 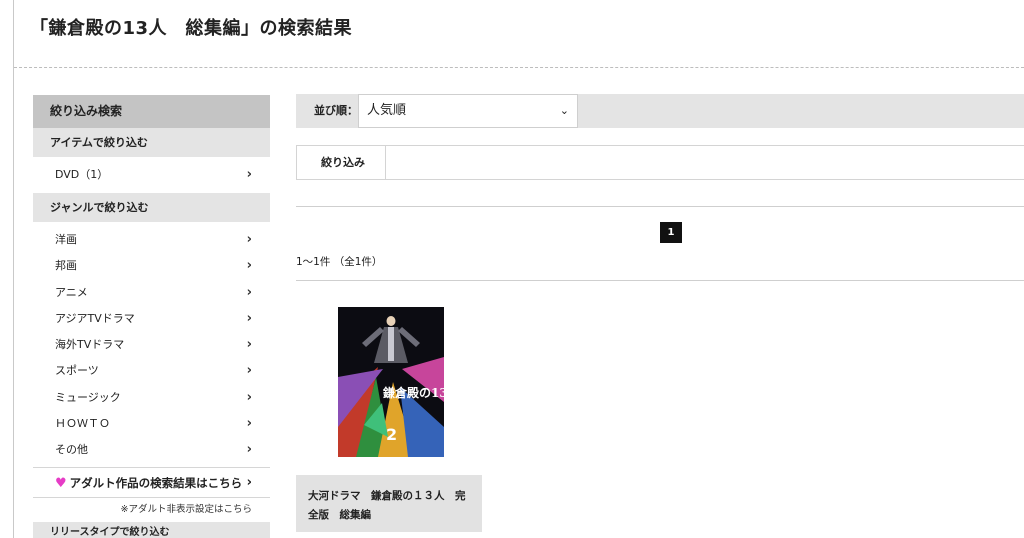 I want to click on adult-results-link: ♥ アダルト作品の検索結果はこちら ›, so click(x=151, y=482).